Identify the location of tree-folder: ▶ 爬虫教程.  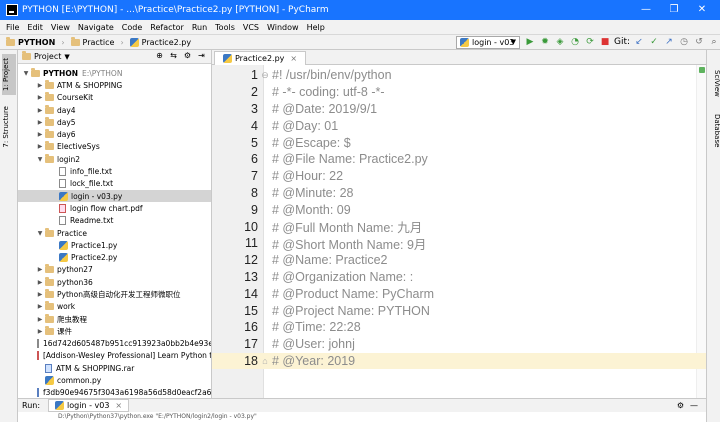
(114, 319).